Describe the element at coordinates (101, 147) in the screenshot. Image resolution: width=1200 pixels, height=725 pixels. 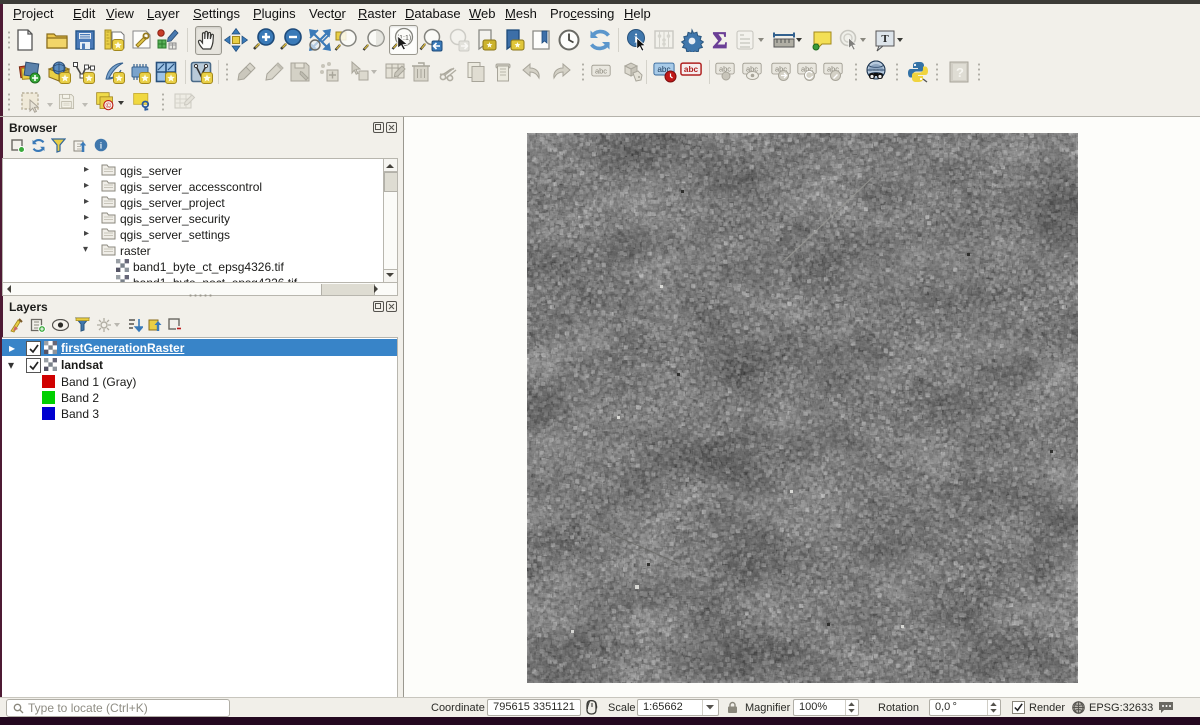
I see `svg-text: i` at that location.